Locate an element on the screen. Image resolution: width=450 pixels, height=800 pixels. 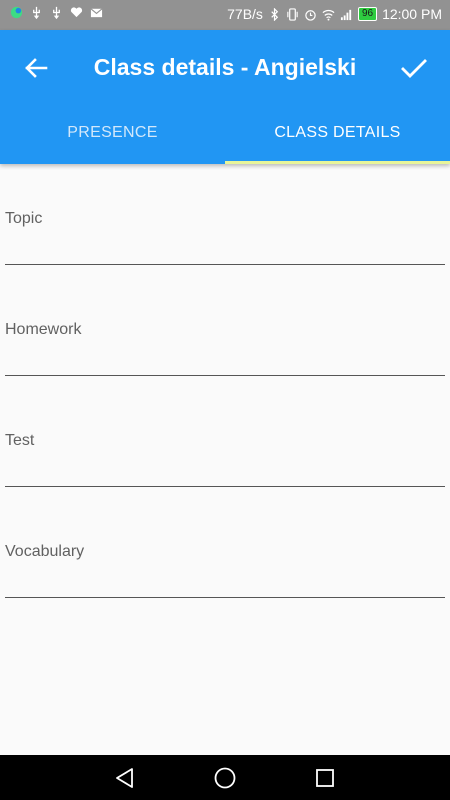
vocabulary-label: Vocabulary is located at coordinates (45, 551).